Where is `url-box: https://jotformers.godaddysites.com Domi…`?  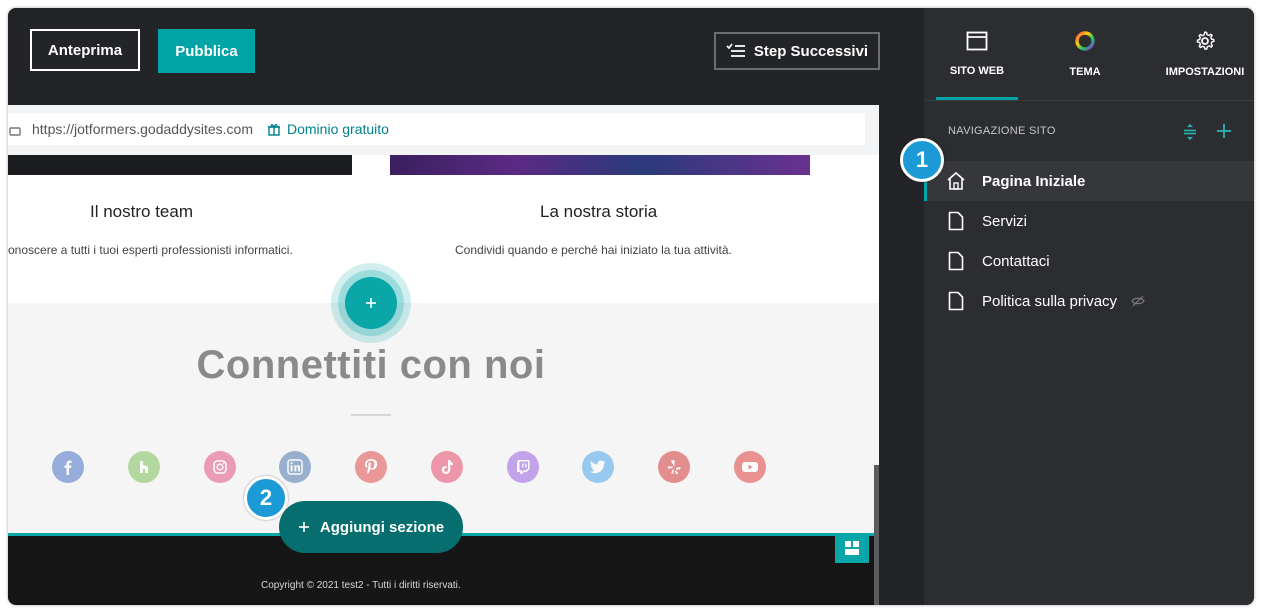
url-box: https://jotformers.godaddysites.com Domi… is located at coordinates (436, 129).